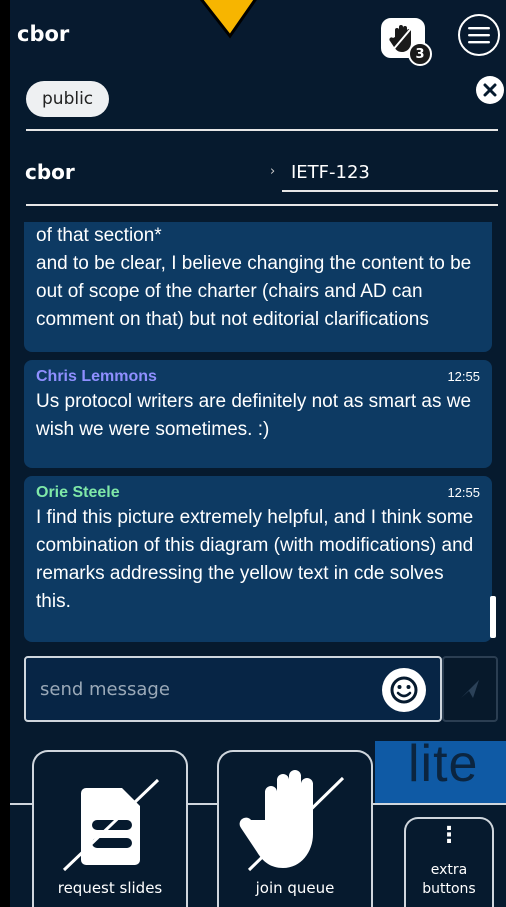 Image resolution: width=506 pixels, height=907 pixels. Describe the element at coordinates (390, 191) in the screenshot. I see `session-underline` at that location.